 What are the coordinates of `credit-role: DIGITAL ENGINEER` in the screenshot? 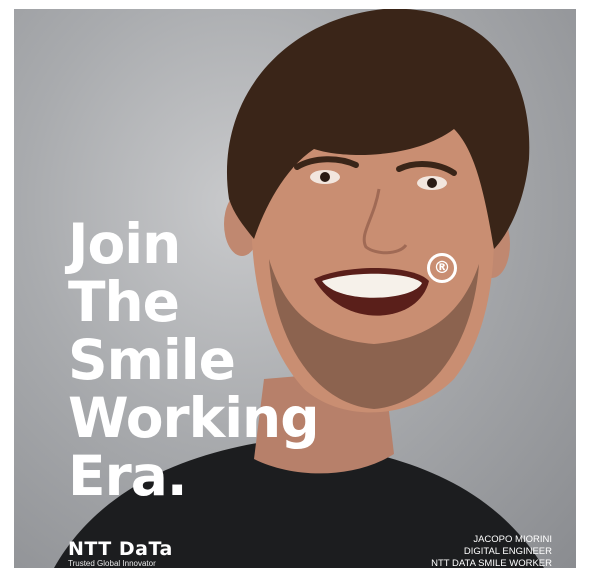 It's located at (507, 551).